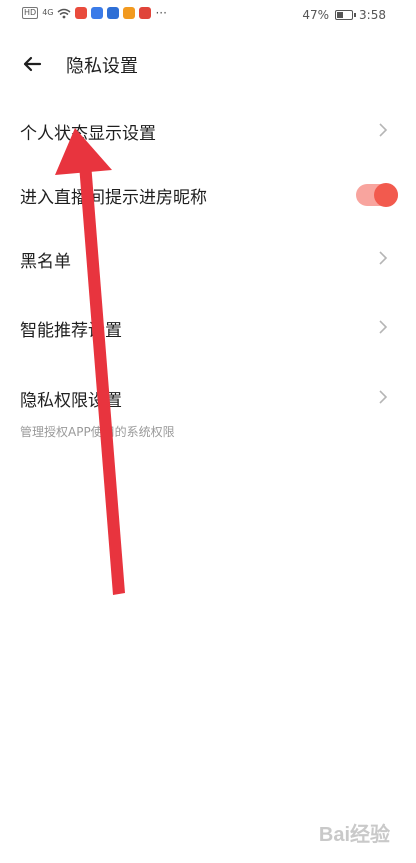 The image size is (416, 863). What do you see at coordinates (208, 259) in the screenshot?
I see `row-blacklist: 黑名单` at bounding box center [208, 259].